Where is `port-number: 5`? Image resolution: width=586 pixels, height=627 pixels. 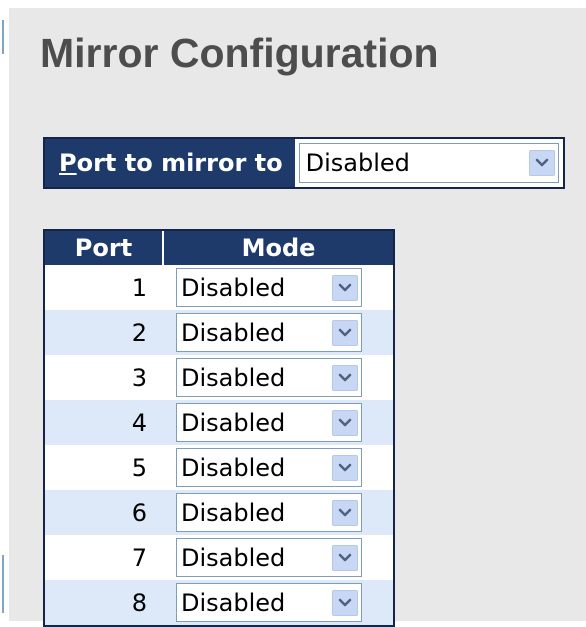 port-number: 5 is located at coordinates (139, 467).